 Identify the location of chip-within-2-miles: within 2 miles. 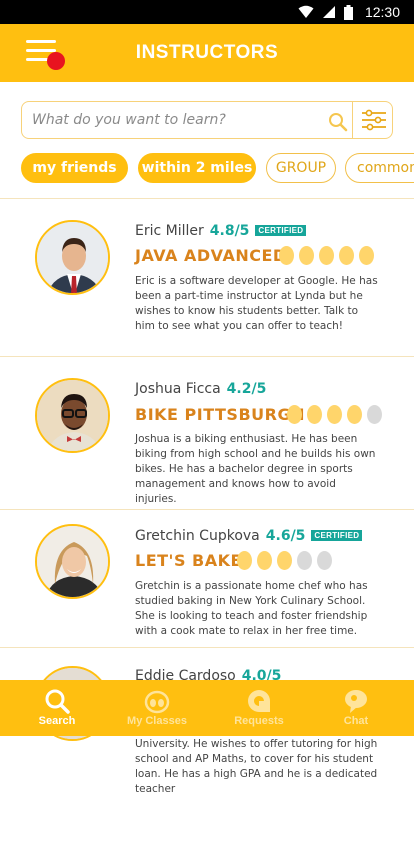
(197, 168).